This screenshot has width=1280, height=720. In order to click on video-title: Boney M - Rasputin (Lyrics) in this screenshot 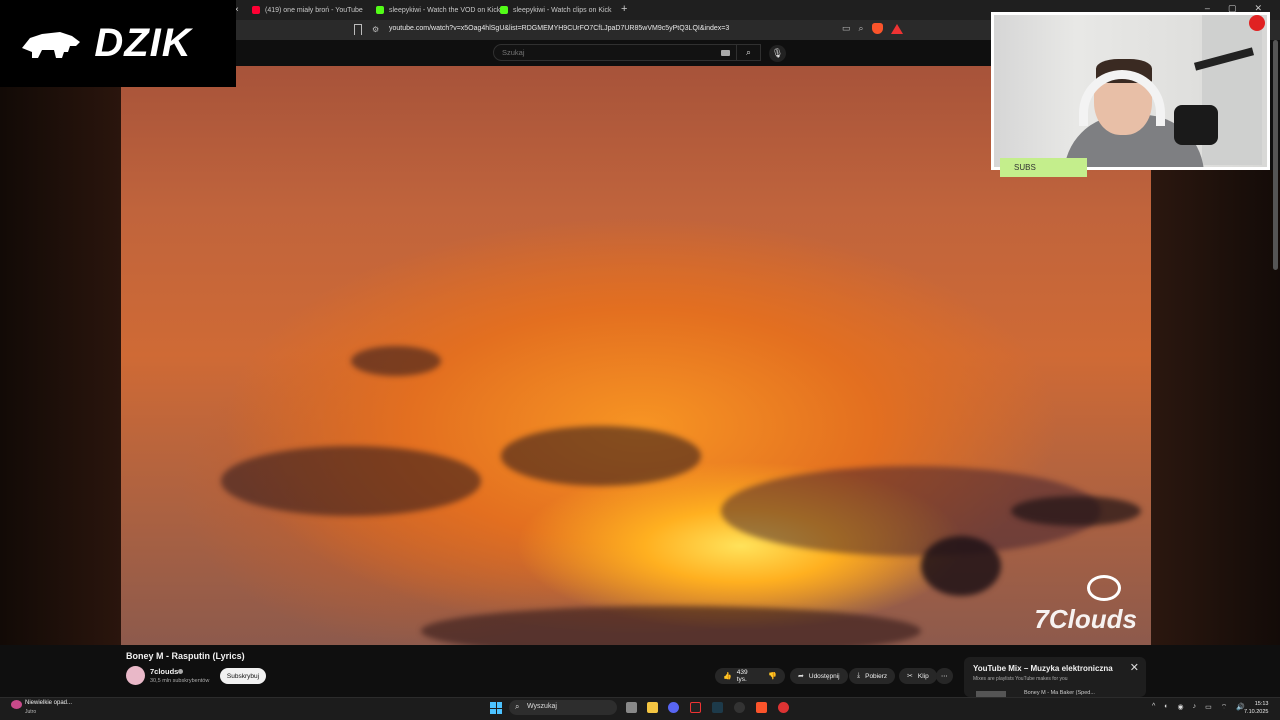, I will do `click(185, 656)`.